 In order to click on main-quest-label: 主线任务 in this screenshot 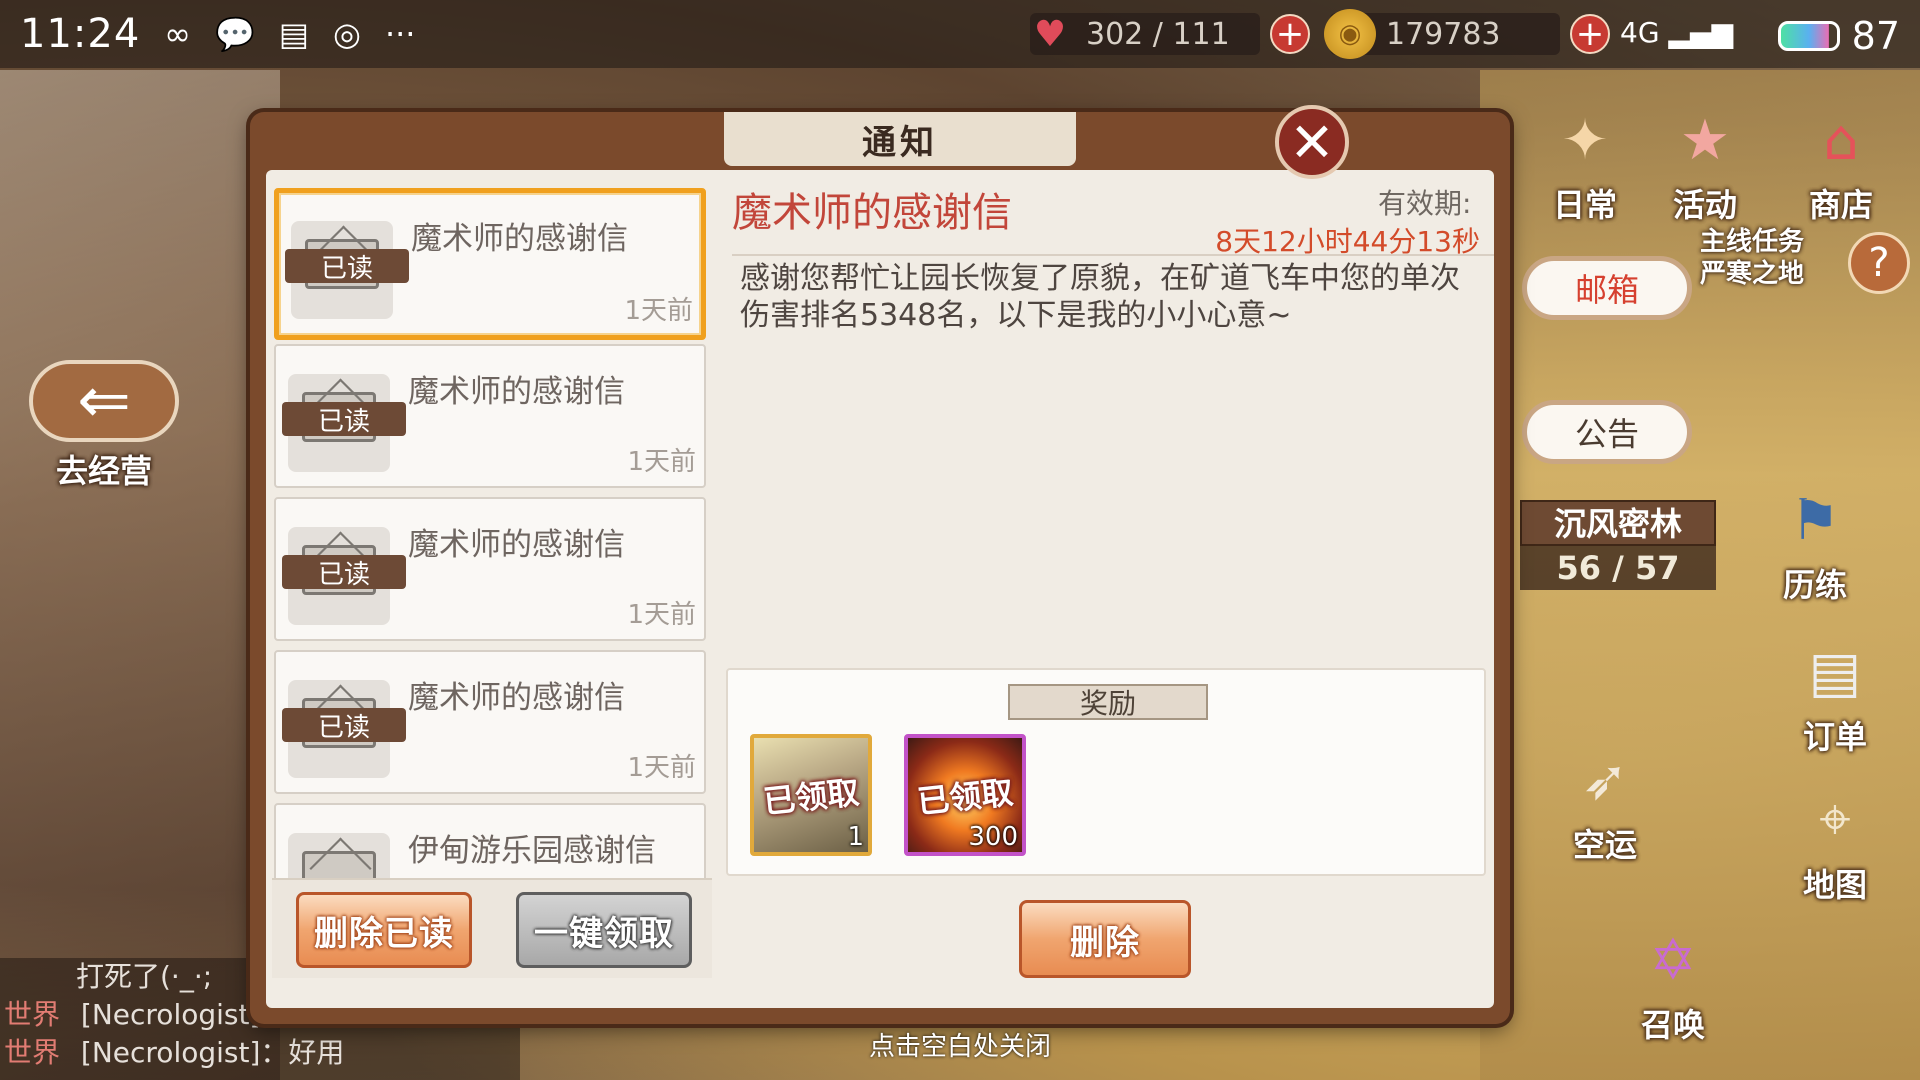, I will do `click(1752, 242)`.